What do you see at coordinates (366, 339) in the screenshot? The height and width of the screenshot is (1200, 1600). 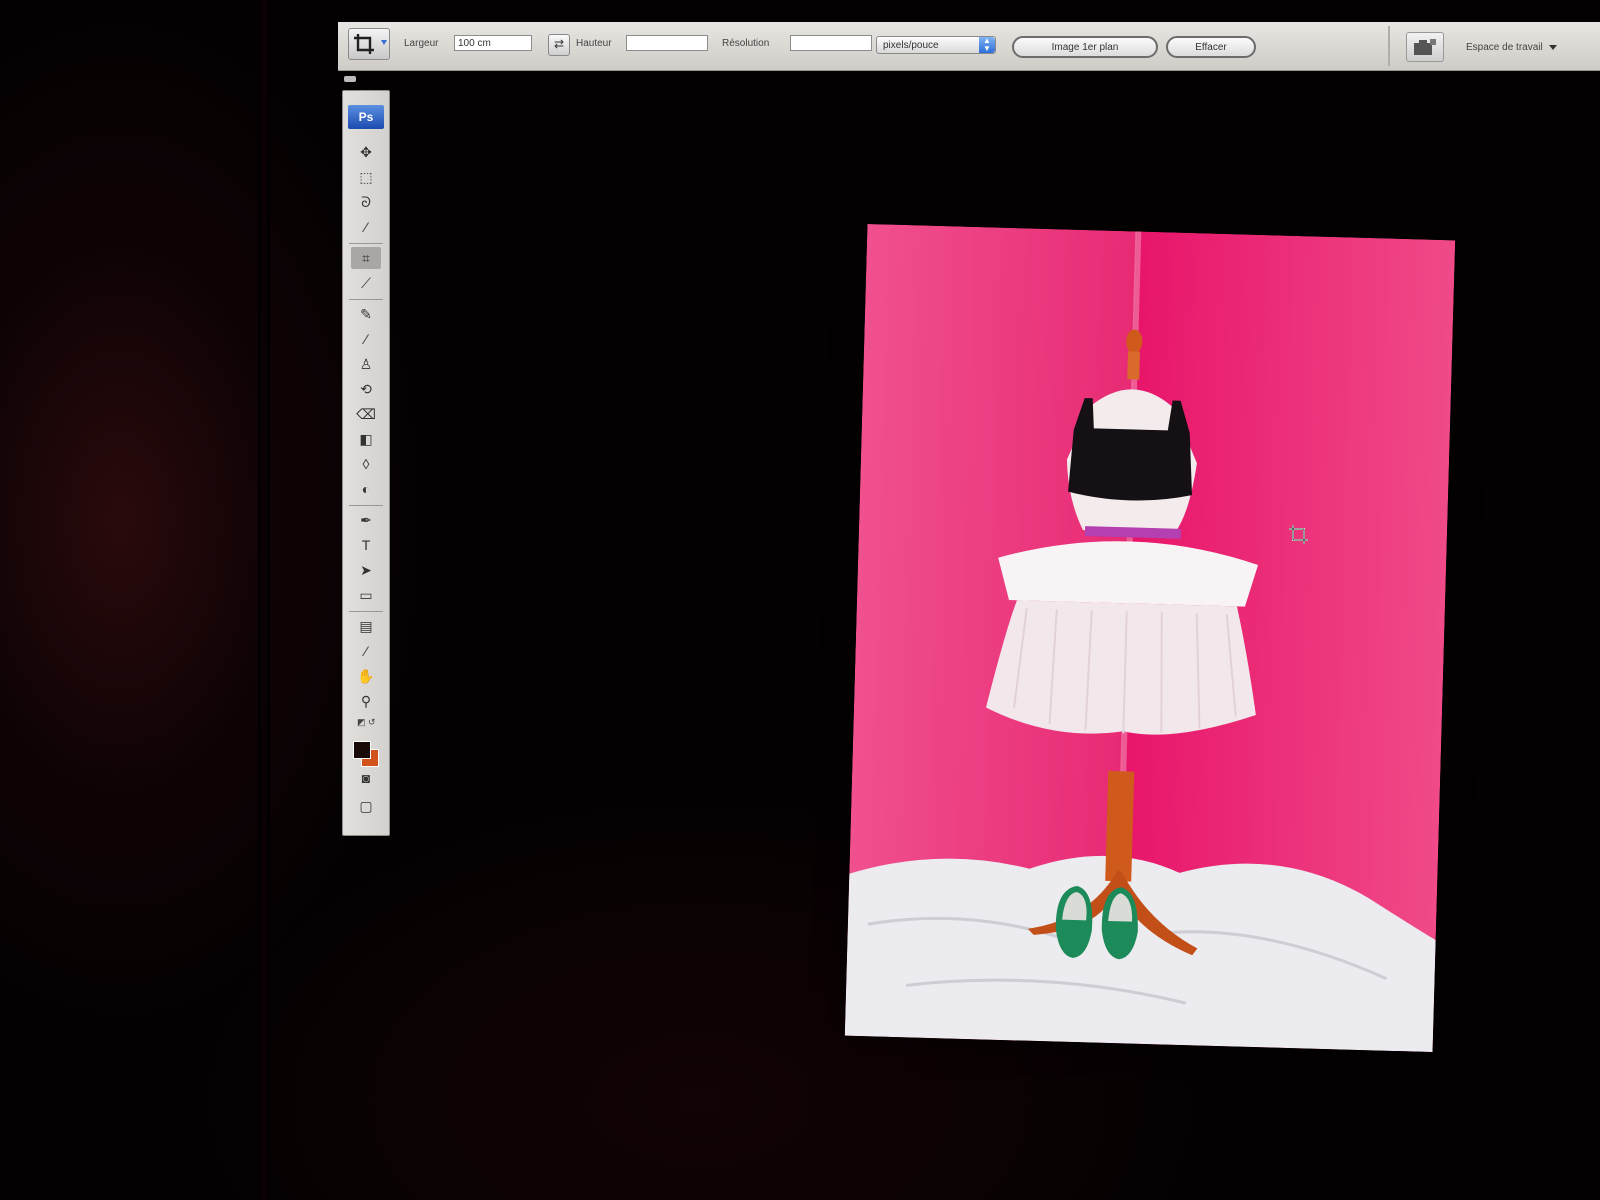 I see `brush-tool-icon: ∕` at bounding box center [366, 339].